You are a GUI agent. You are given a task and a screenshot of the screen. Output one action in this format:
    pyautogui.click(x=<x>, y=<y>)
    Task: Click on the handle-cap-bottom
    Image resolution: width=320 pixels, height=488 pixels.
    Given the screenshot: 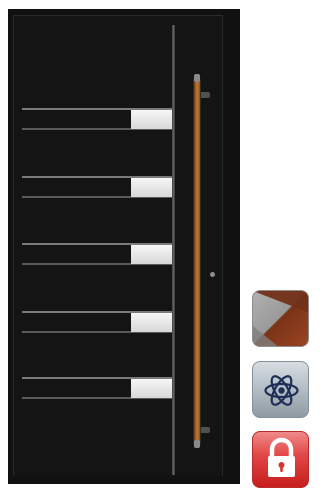 What is the action you would take?
    pyautogui.click(x=197, y=444)
    